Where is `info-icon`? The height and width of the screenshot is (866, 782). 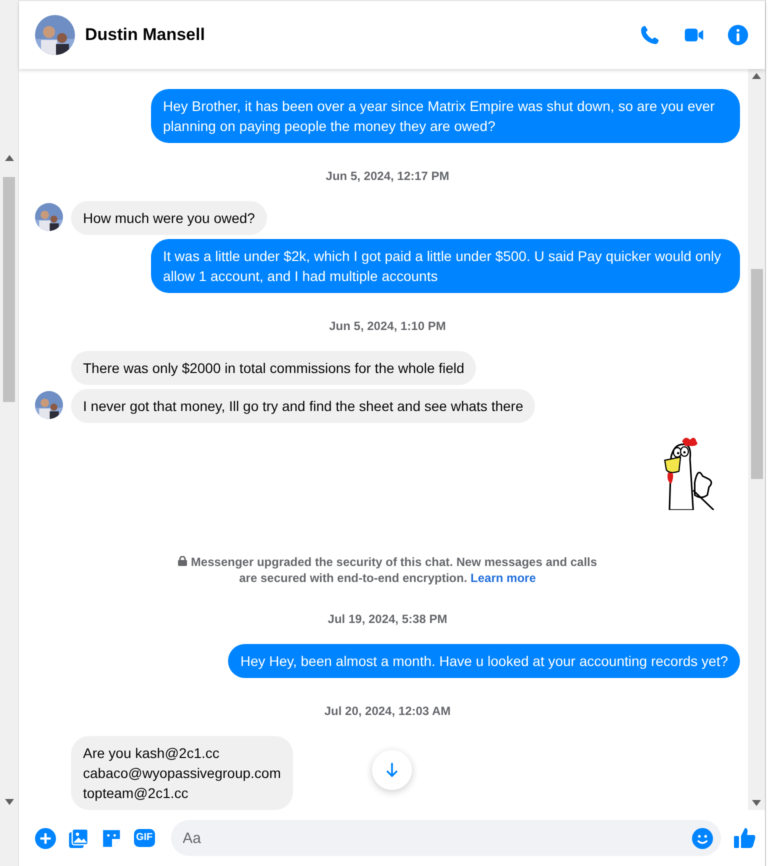 info-icon is located at coordinates (738, 35).